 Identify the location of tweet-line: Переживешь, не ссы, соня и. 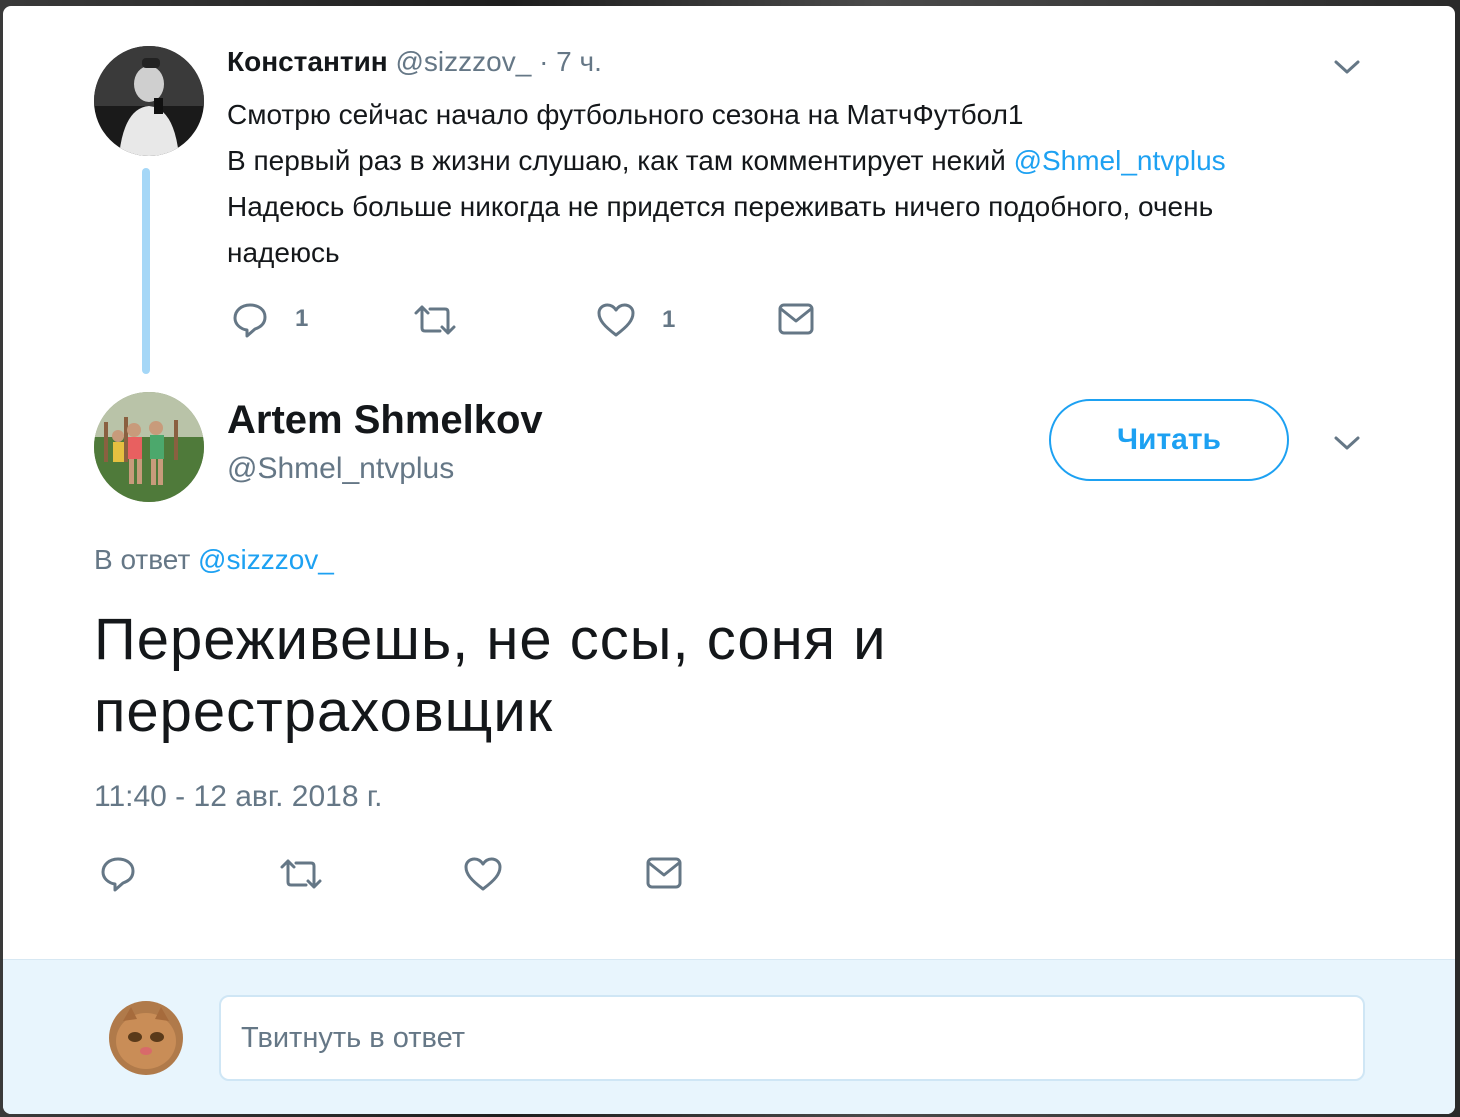
(490, 639).